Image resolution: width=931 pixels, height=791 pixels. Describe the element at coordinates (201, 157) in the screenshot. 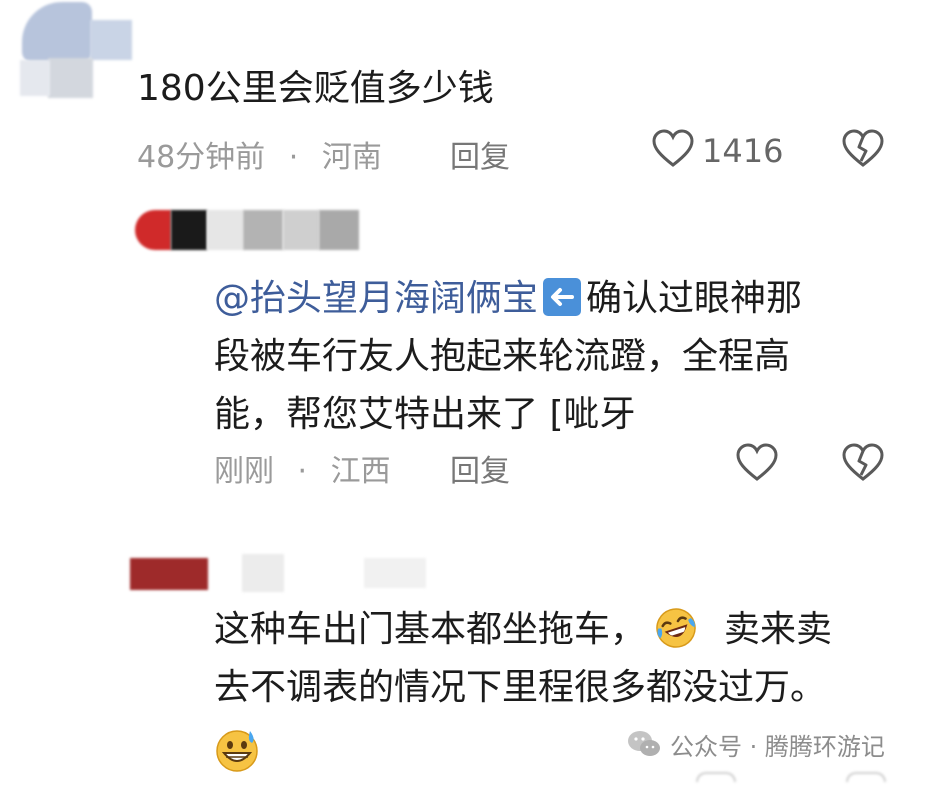

I see `comment-time: 48分钟前` at that location.